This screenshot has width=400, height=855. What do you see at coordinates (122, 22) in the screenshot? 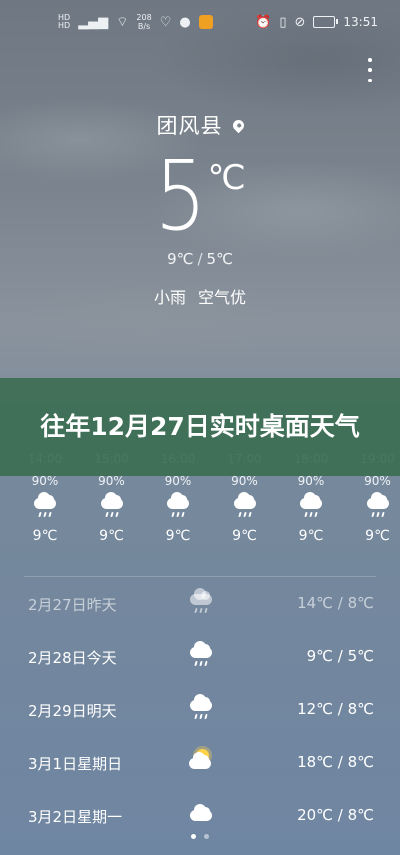
I see `wifi-icon: ⌔` at bounding box center [122, 22].